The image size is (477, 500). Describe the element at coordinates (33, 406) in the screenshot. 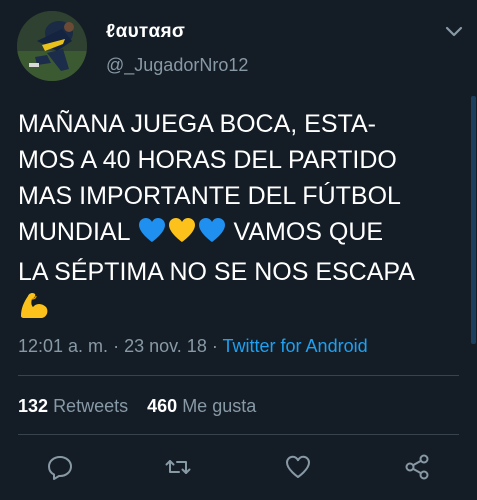

I see `retweets-count: 132` at that location.